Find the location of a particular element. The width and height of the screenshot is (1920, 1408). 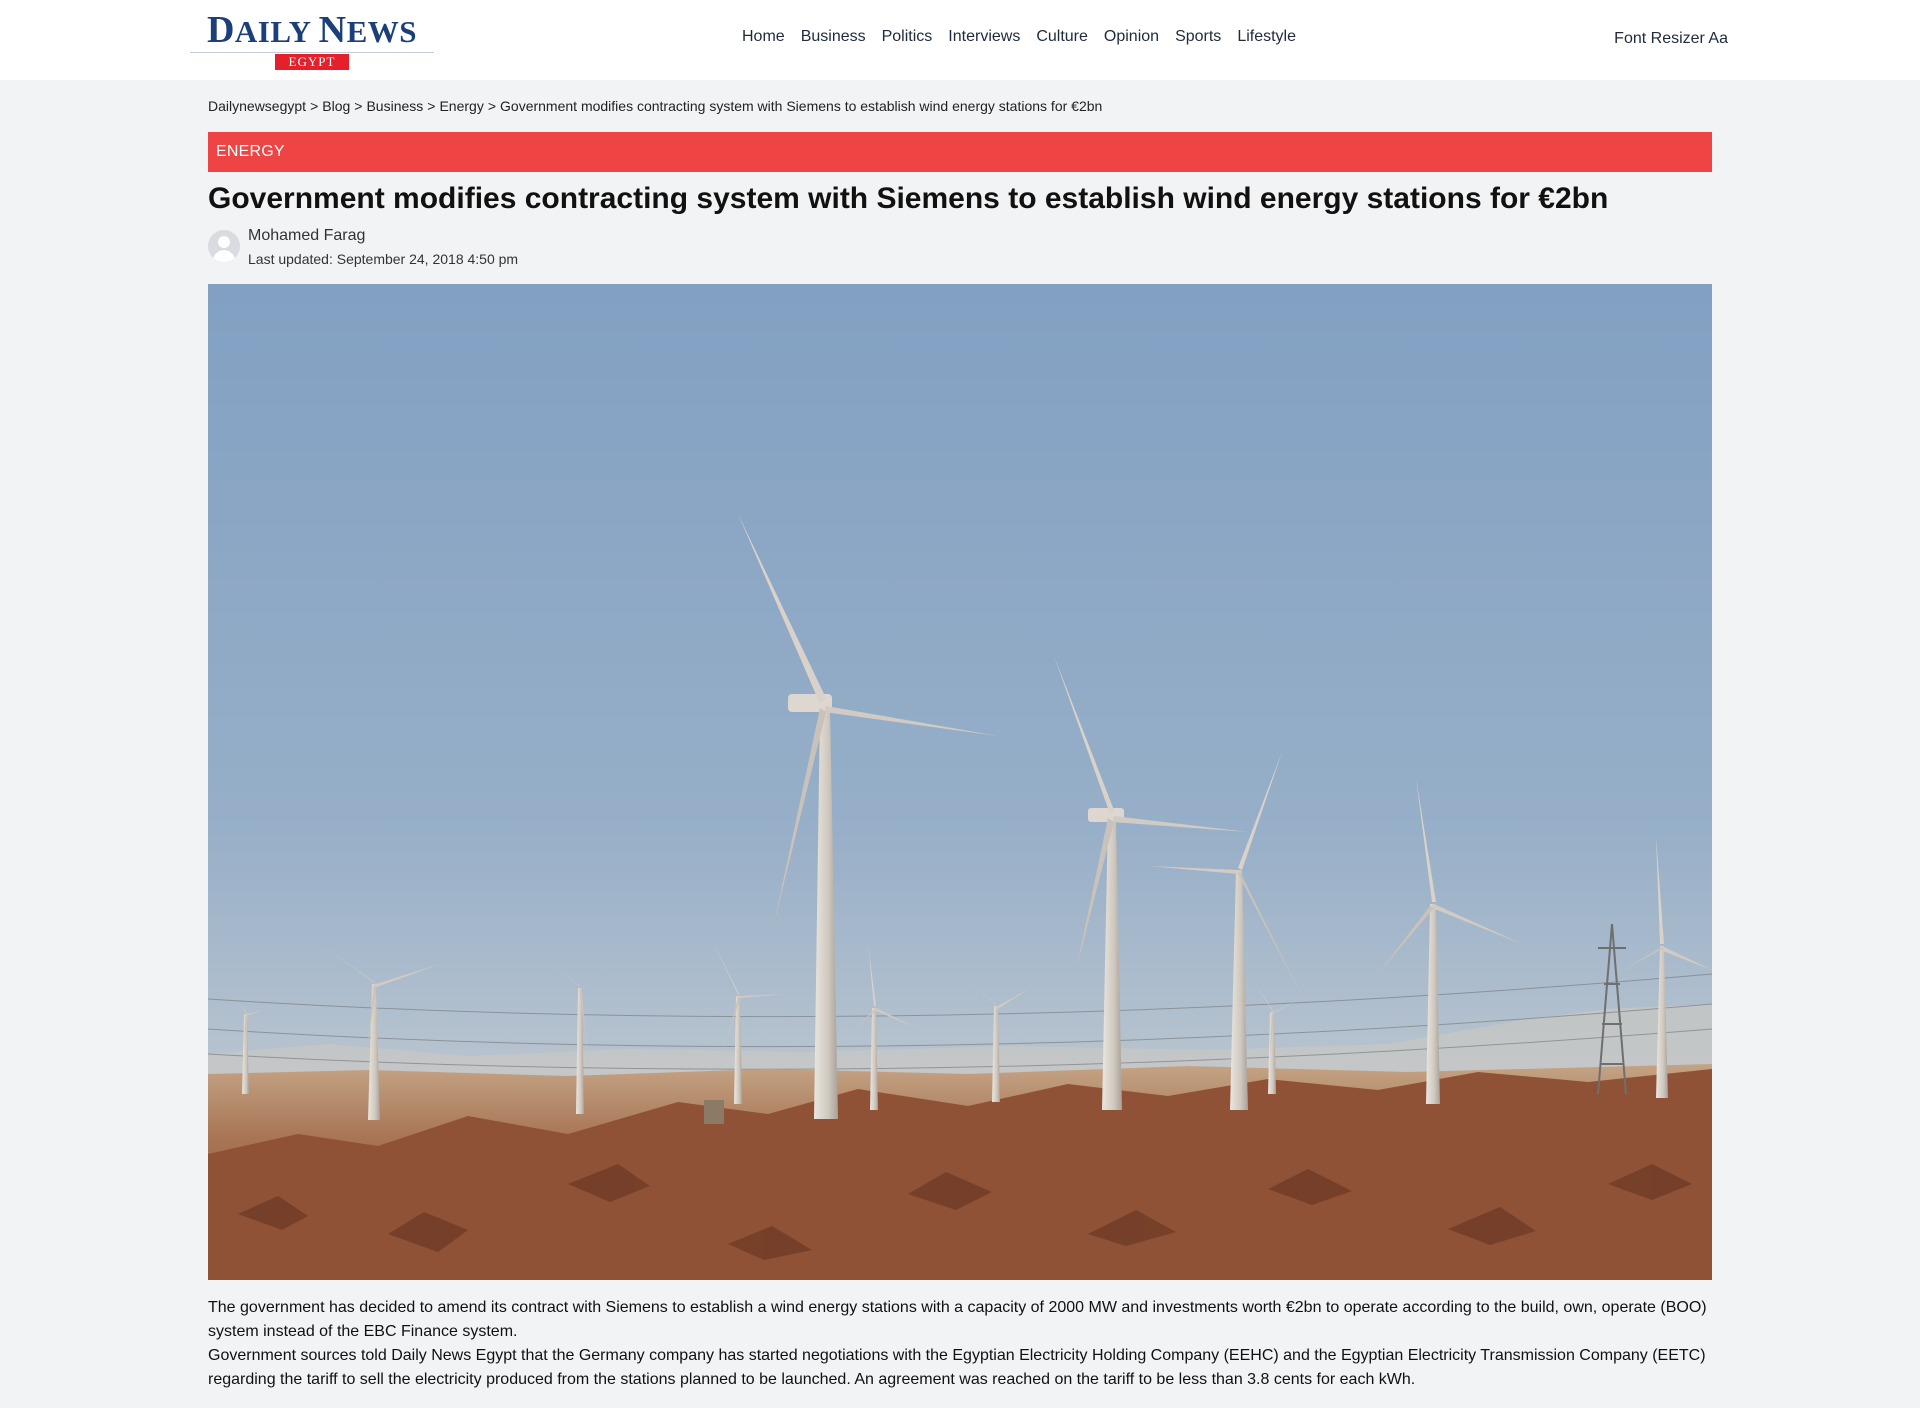

avatar-head-shape is located at coordinates (224, 242).